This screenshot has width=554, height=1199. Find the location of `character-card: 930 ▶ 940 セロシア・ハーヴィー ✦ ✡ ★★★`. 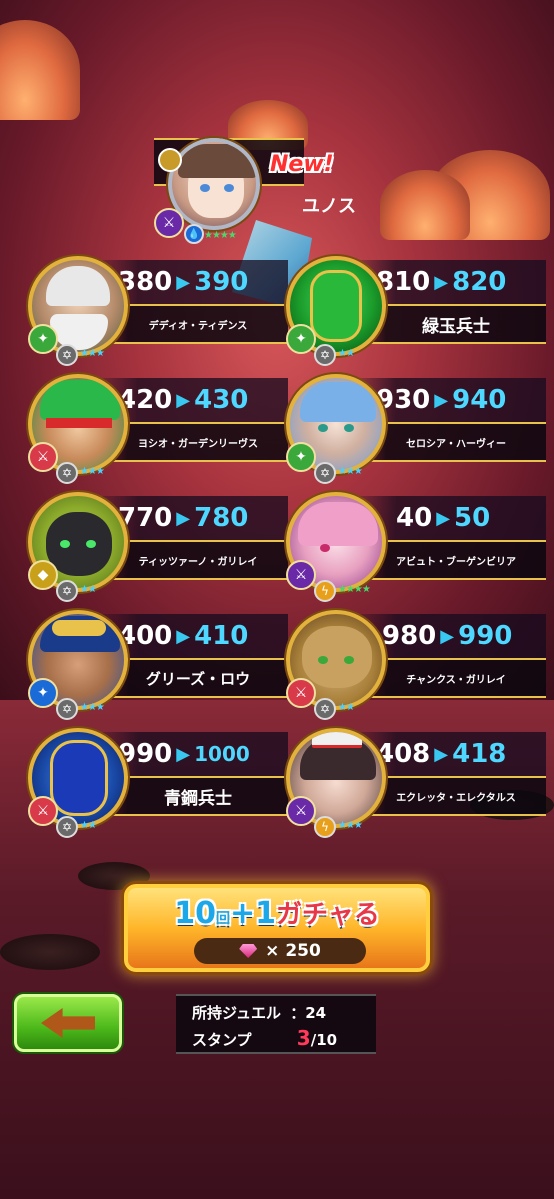

character-card: 930 ▶ 940 セロシア・ハーヴィー ✦ ✡ ★★★ is located at coordinates (416, 430).